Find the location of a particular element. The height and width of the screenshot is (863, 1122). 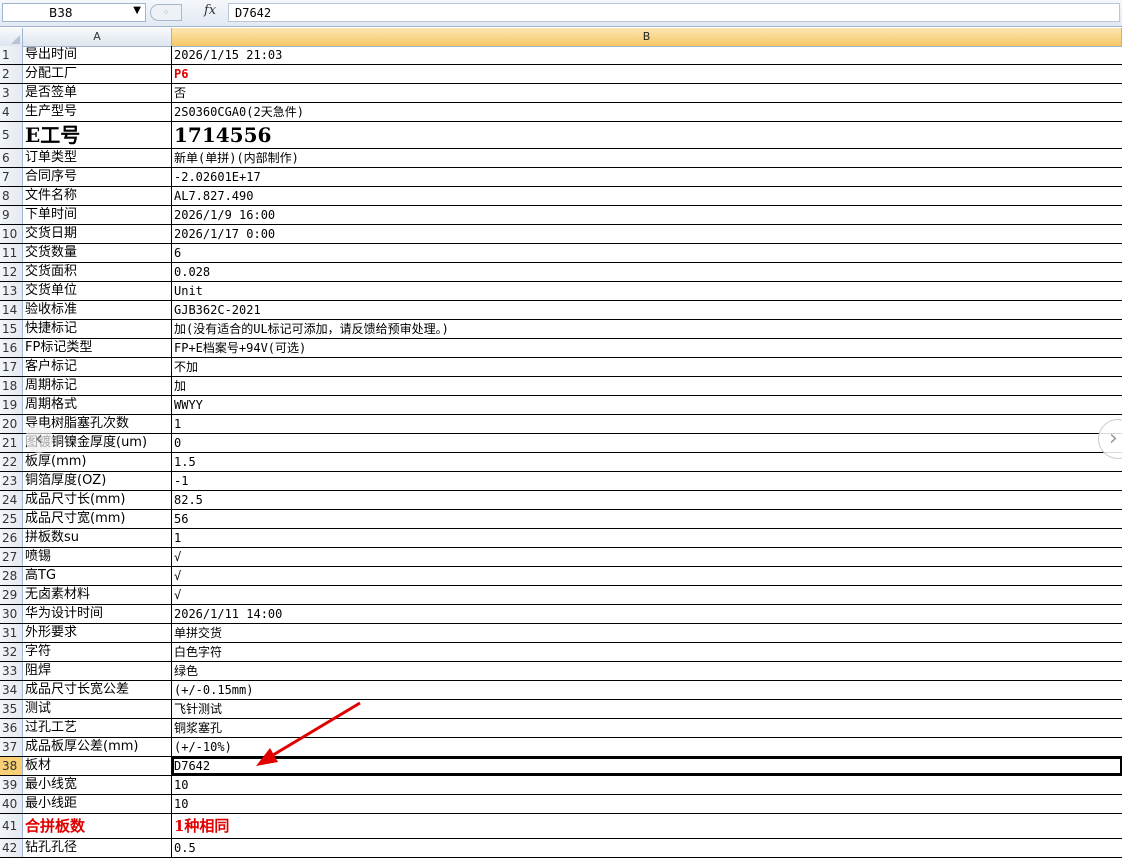

row-header: 7 is located at coordinates (11, 177).